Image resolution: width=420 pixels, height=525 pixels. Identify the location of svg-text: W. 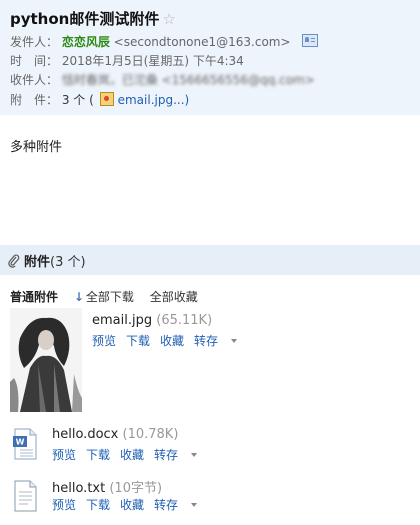
(20, 442).